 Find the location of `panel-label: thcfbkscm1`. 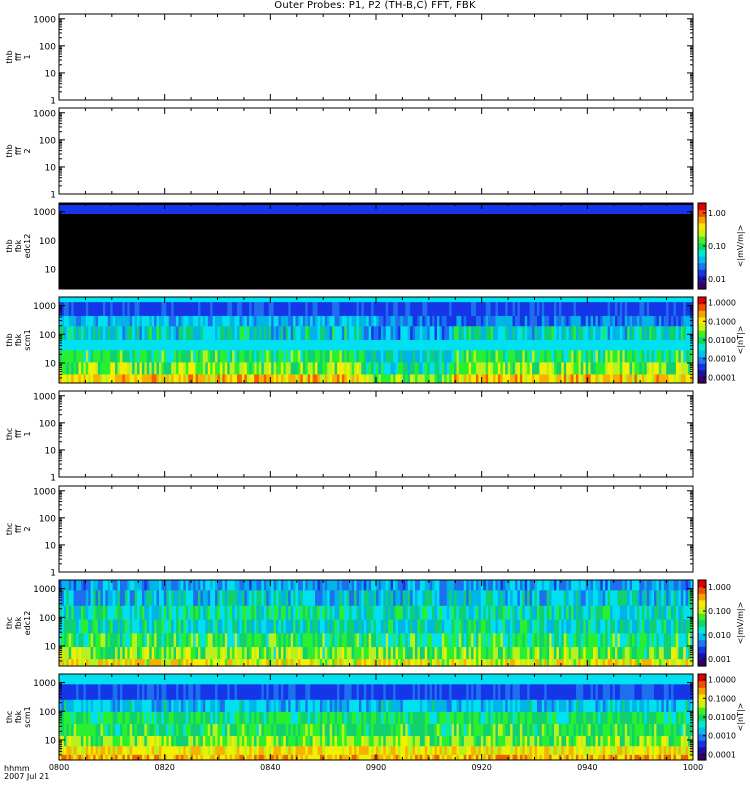

panel-label: thcfbkscm1 is located at coordinates (18, 716).